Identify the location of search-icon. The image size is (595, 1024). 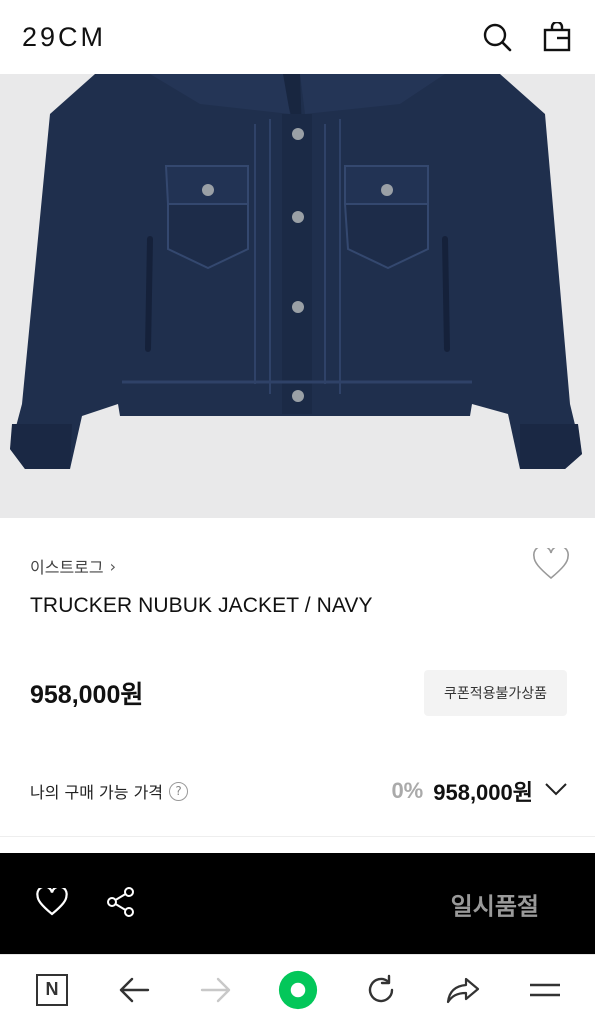
(497, 37).